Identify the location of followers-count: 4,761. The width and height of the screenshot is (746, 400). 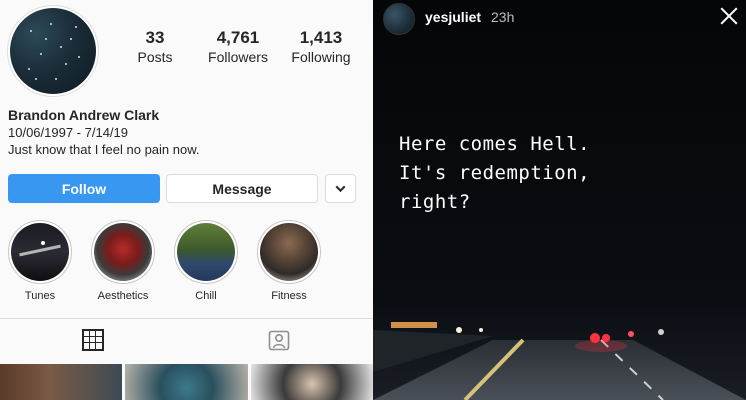
(238, 37).